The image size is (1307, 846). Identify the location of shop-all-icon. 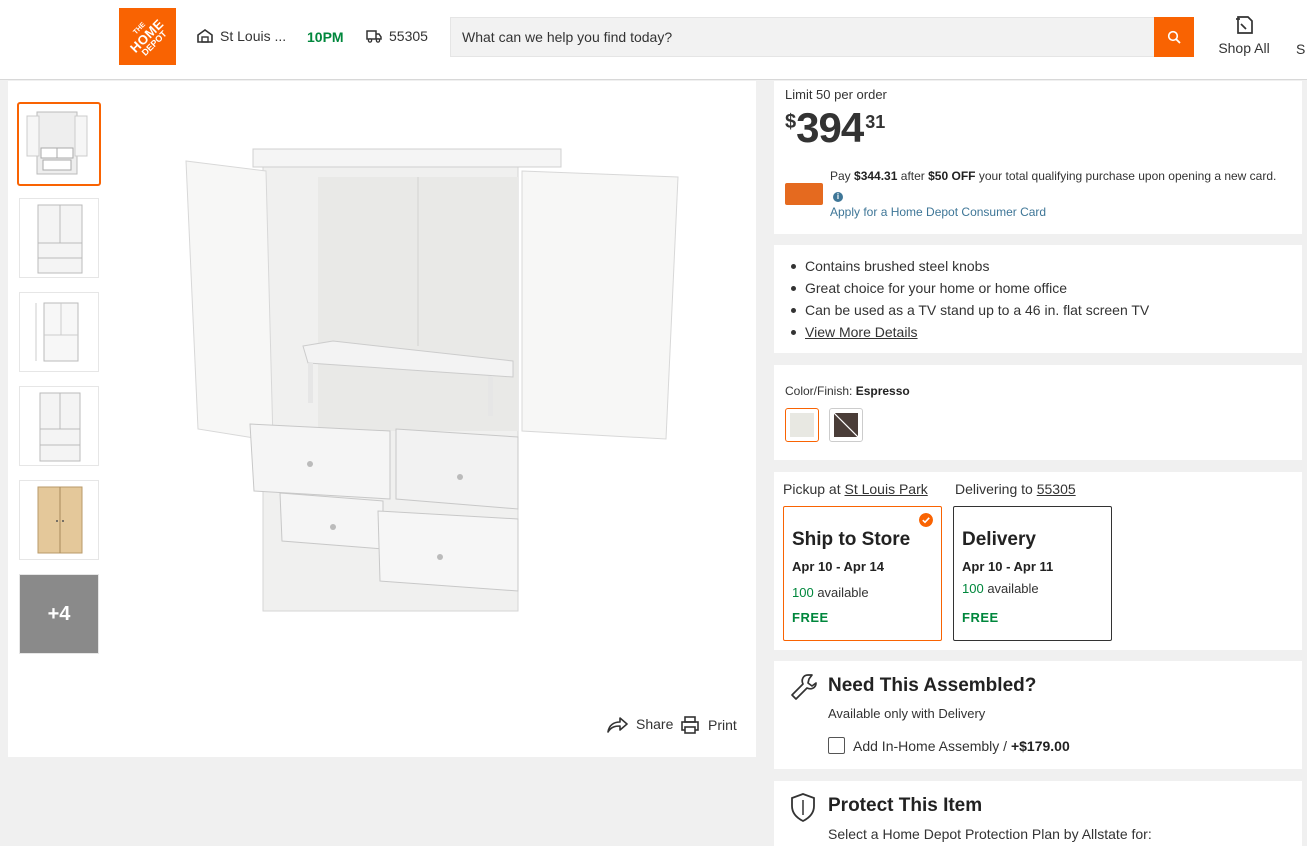
(1244, 25).